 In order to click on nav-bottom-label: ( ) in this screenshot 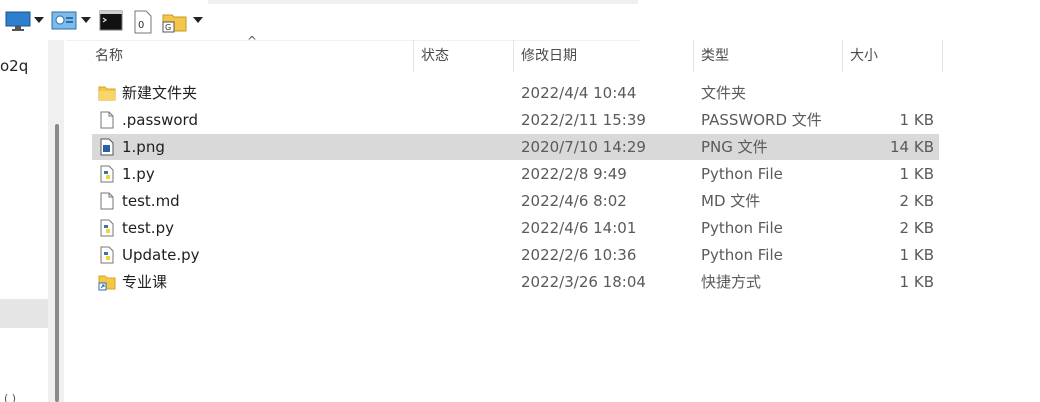, I will do `click(10, 397)`.